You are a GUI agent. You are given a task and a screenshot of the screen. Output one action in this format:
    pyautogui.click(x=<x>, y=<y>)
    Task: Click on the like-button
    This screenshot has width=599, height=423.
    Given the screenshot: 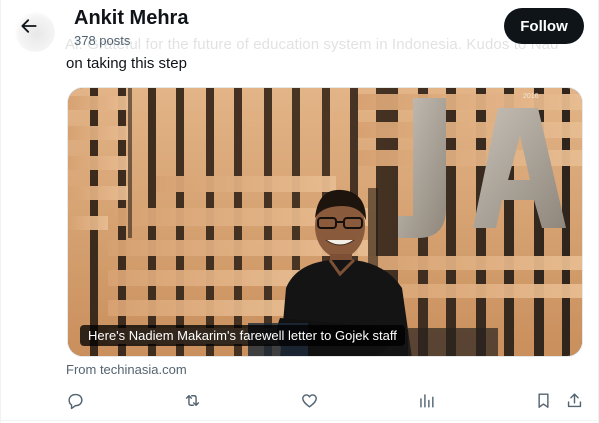 What is the action you would take?
    pyautogui.click(x=309, y=400)
    